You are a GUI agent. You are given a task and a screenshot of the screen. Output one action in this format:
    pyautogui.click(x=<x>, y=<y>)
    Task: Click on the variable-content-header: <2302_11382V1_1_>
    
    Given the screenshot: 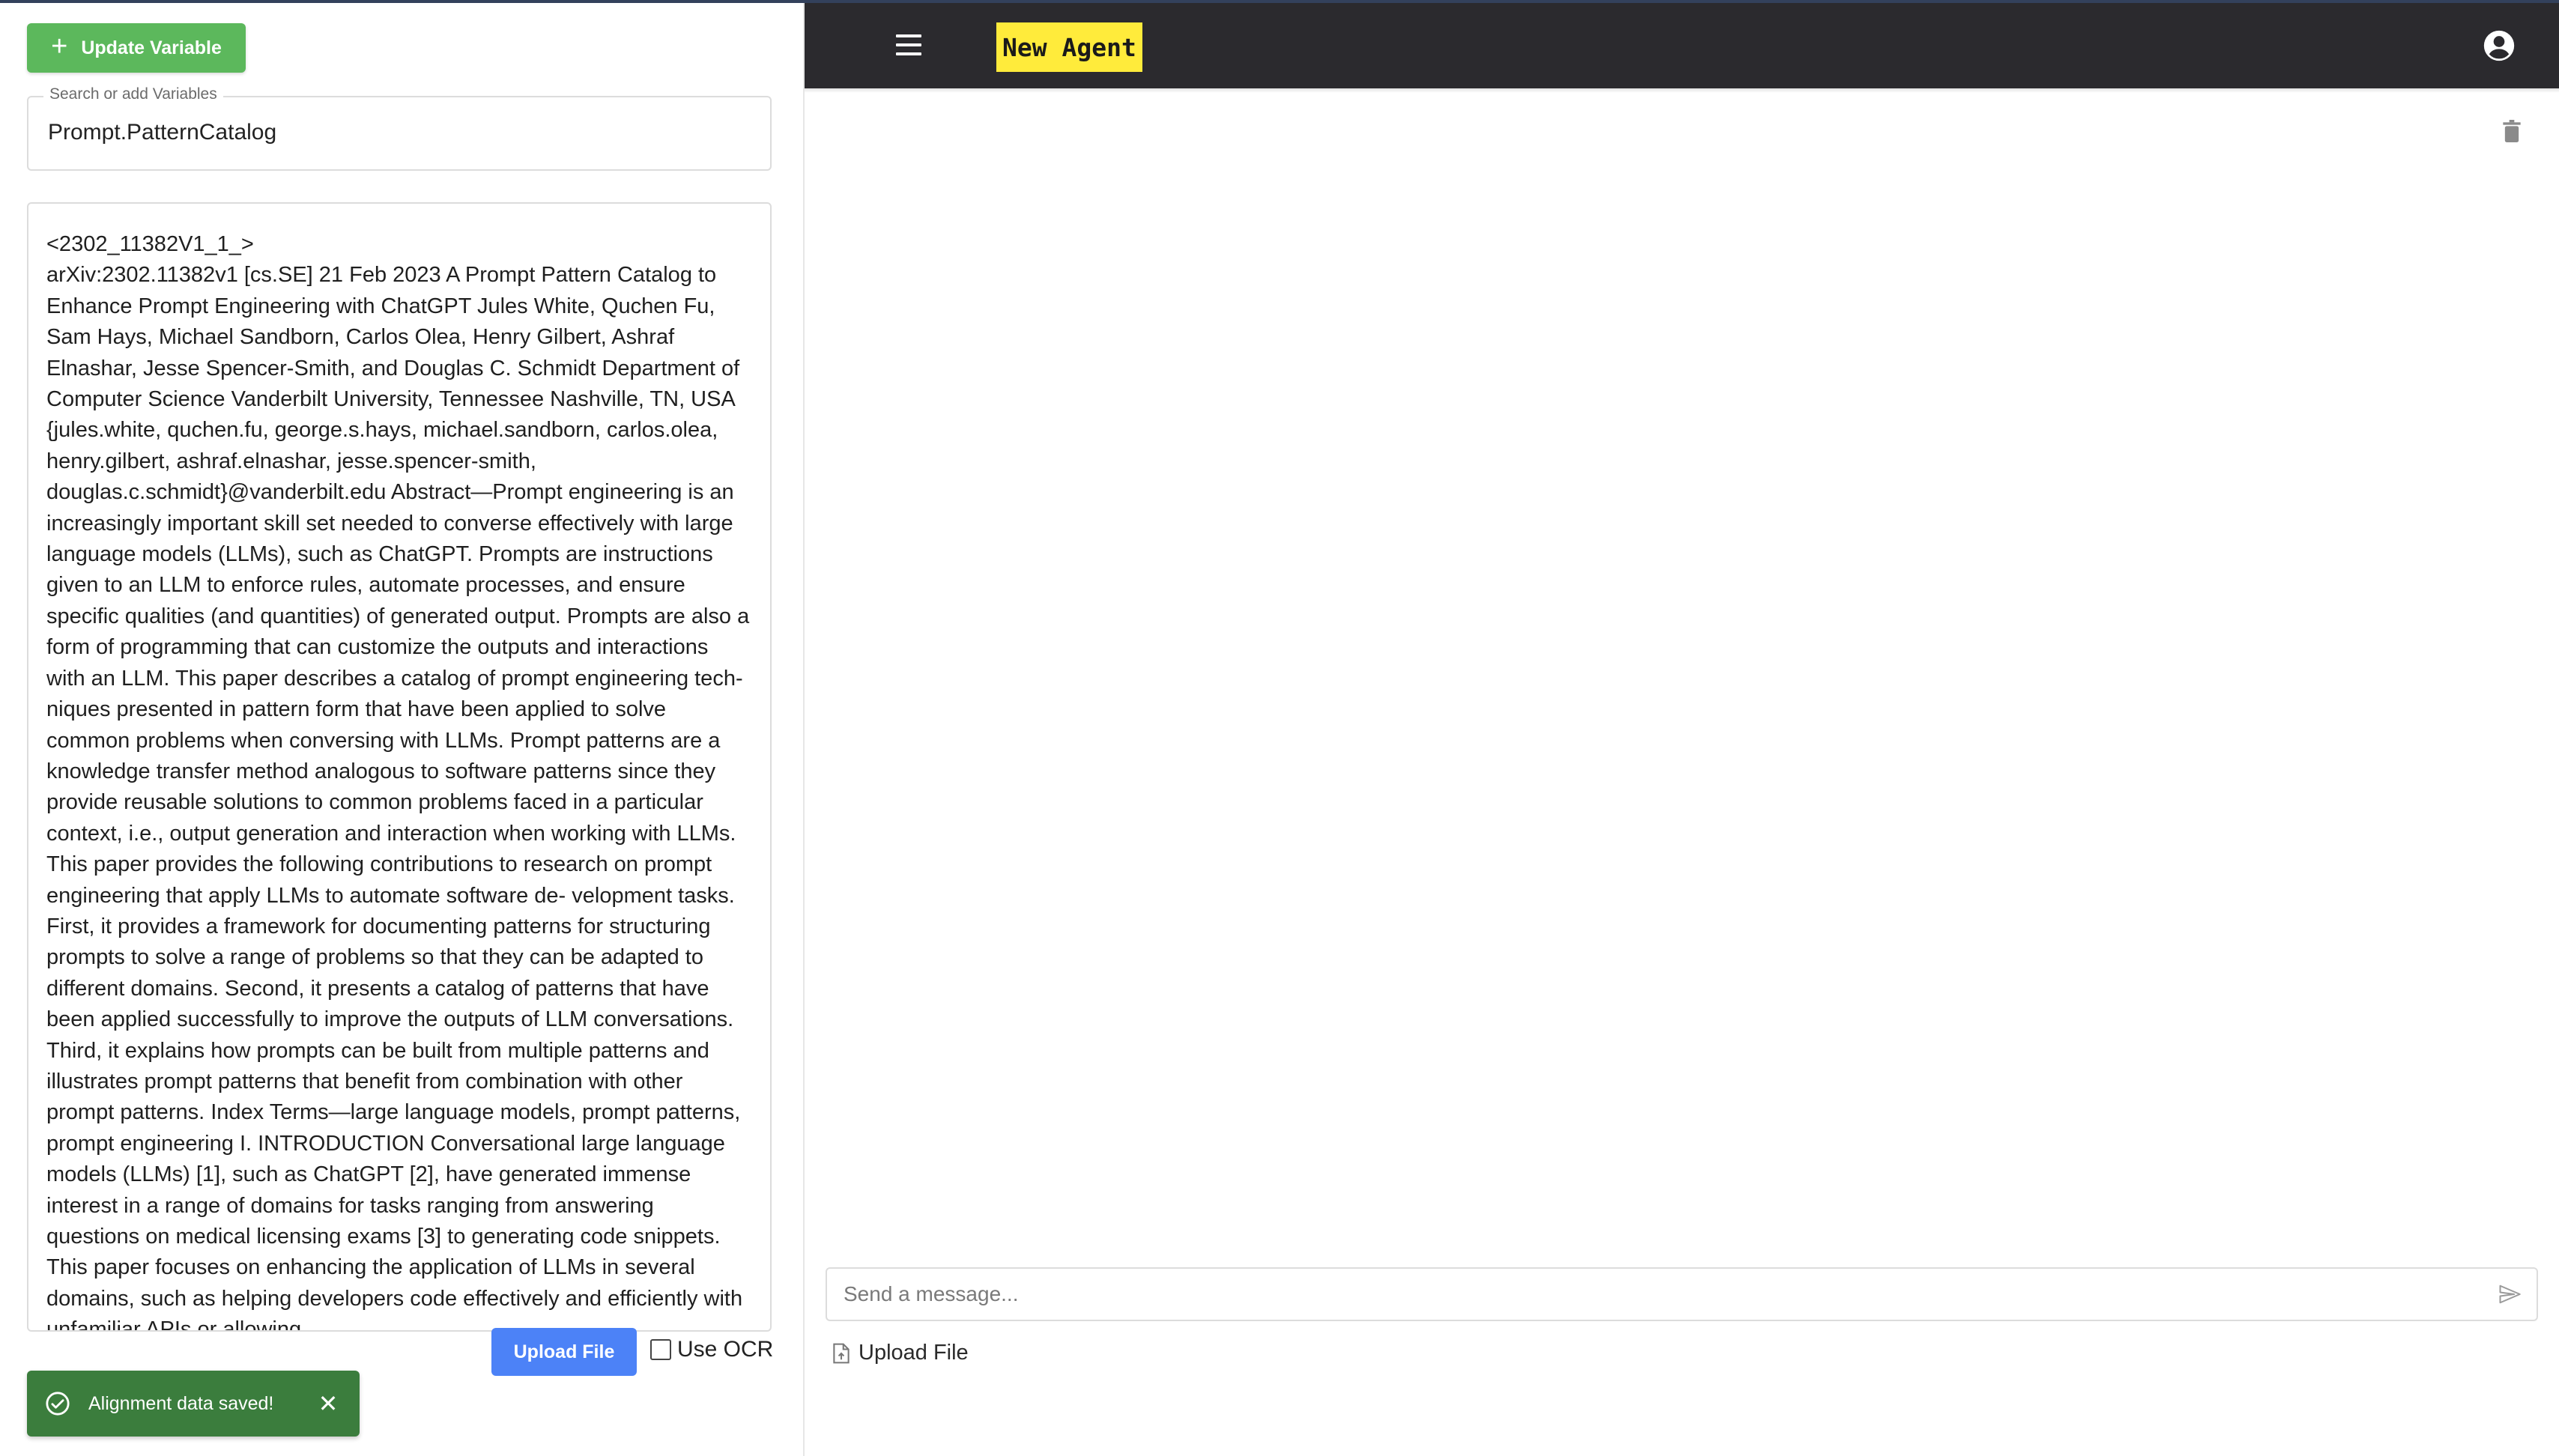 What is the action you would take?
    pyautogui.click(x=150, y=244)
    